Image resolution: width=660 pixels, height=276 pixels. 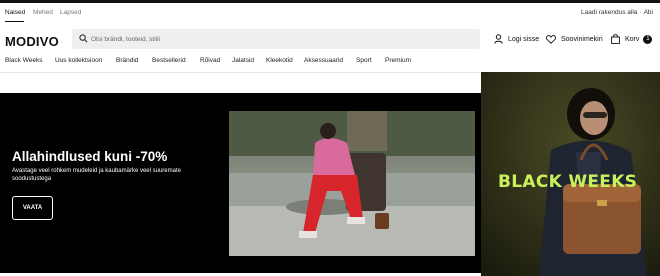 What do you see at coordinates (32, 208) in the screenshot?
I see `hero-cta-button: VAATA` at bounding box center [32, 208].